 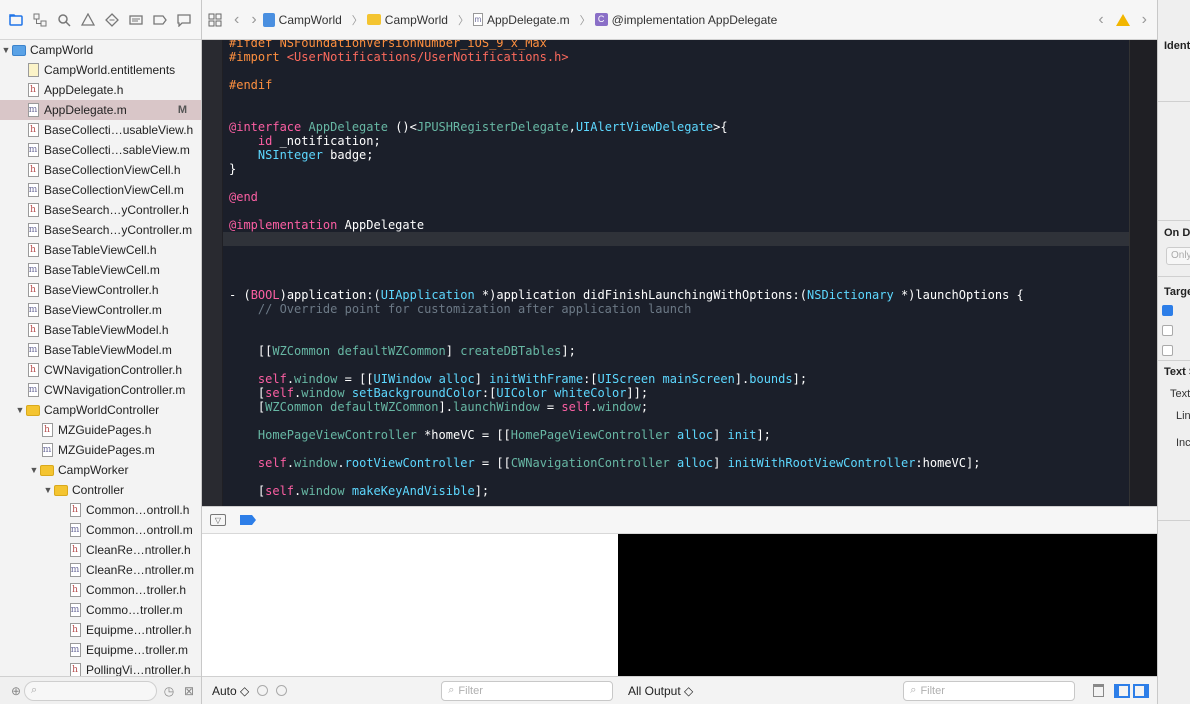 I want to click on tree-file: h MZGuidePages.h, so click(x=100, y=430).